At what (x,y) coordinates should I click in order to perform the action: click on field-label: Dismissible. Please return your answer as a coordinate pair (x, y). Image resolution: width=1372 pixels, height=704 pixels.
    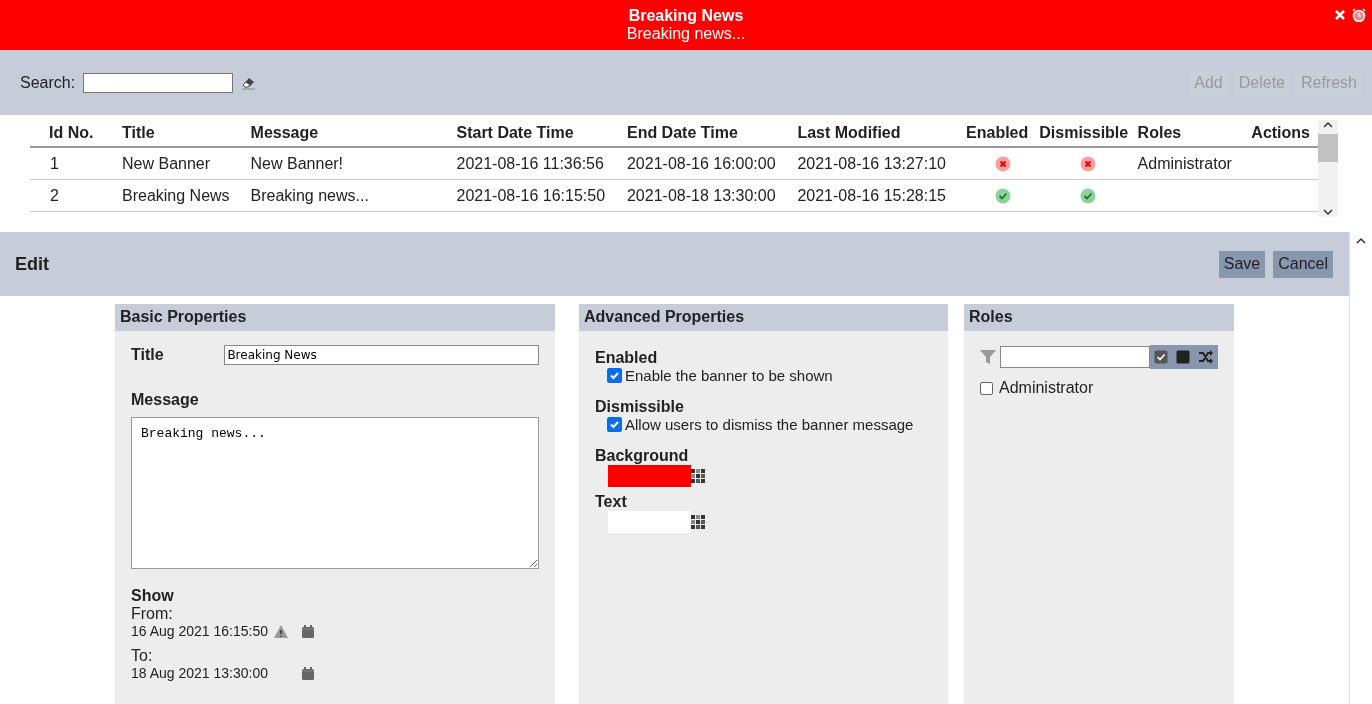
    Looking at the image, I should click on (640, 407).